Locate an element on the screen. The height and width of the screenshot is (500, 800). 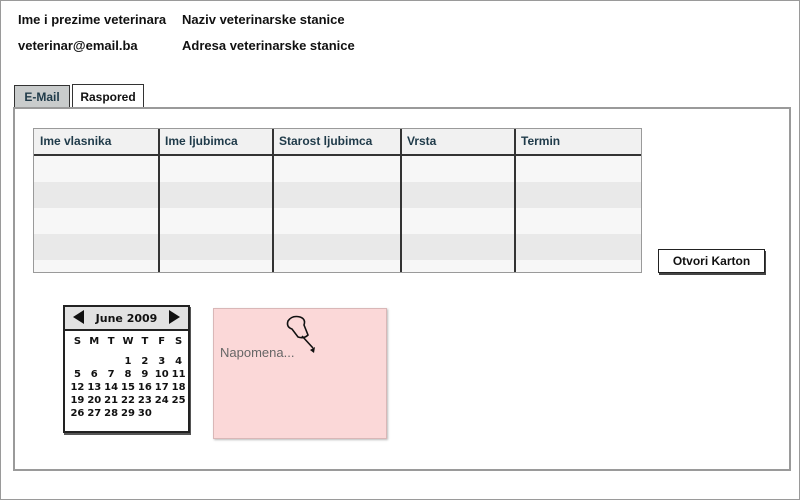
calendar-day: 1 is located at coordinates (128, 362).